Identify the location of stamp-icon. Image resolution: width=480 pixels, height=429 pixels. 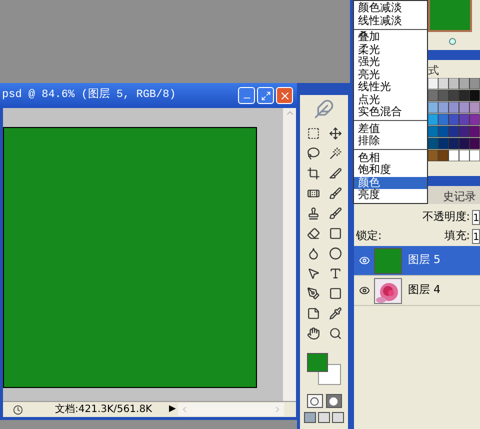
(313, 213).